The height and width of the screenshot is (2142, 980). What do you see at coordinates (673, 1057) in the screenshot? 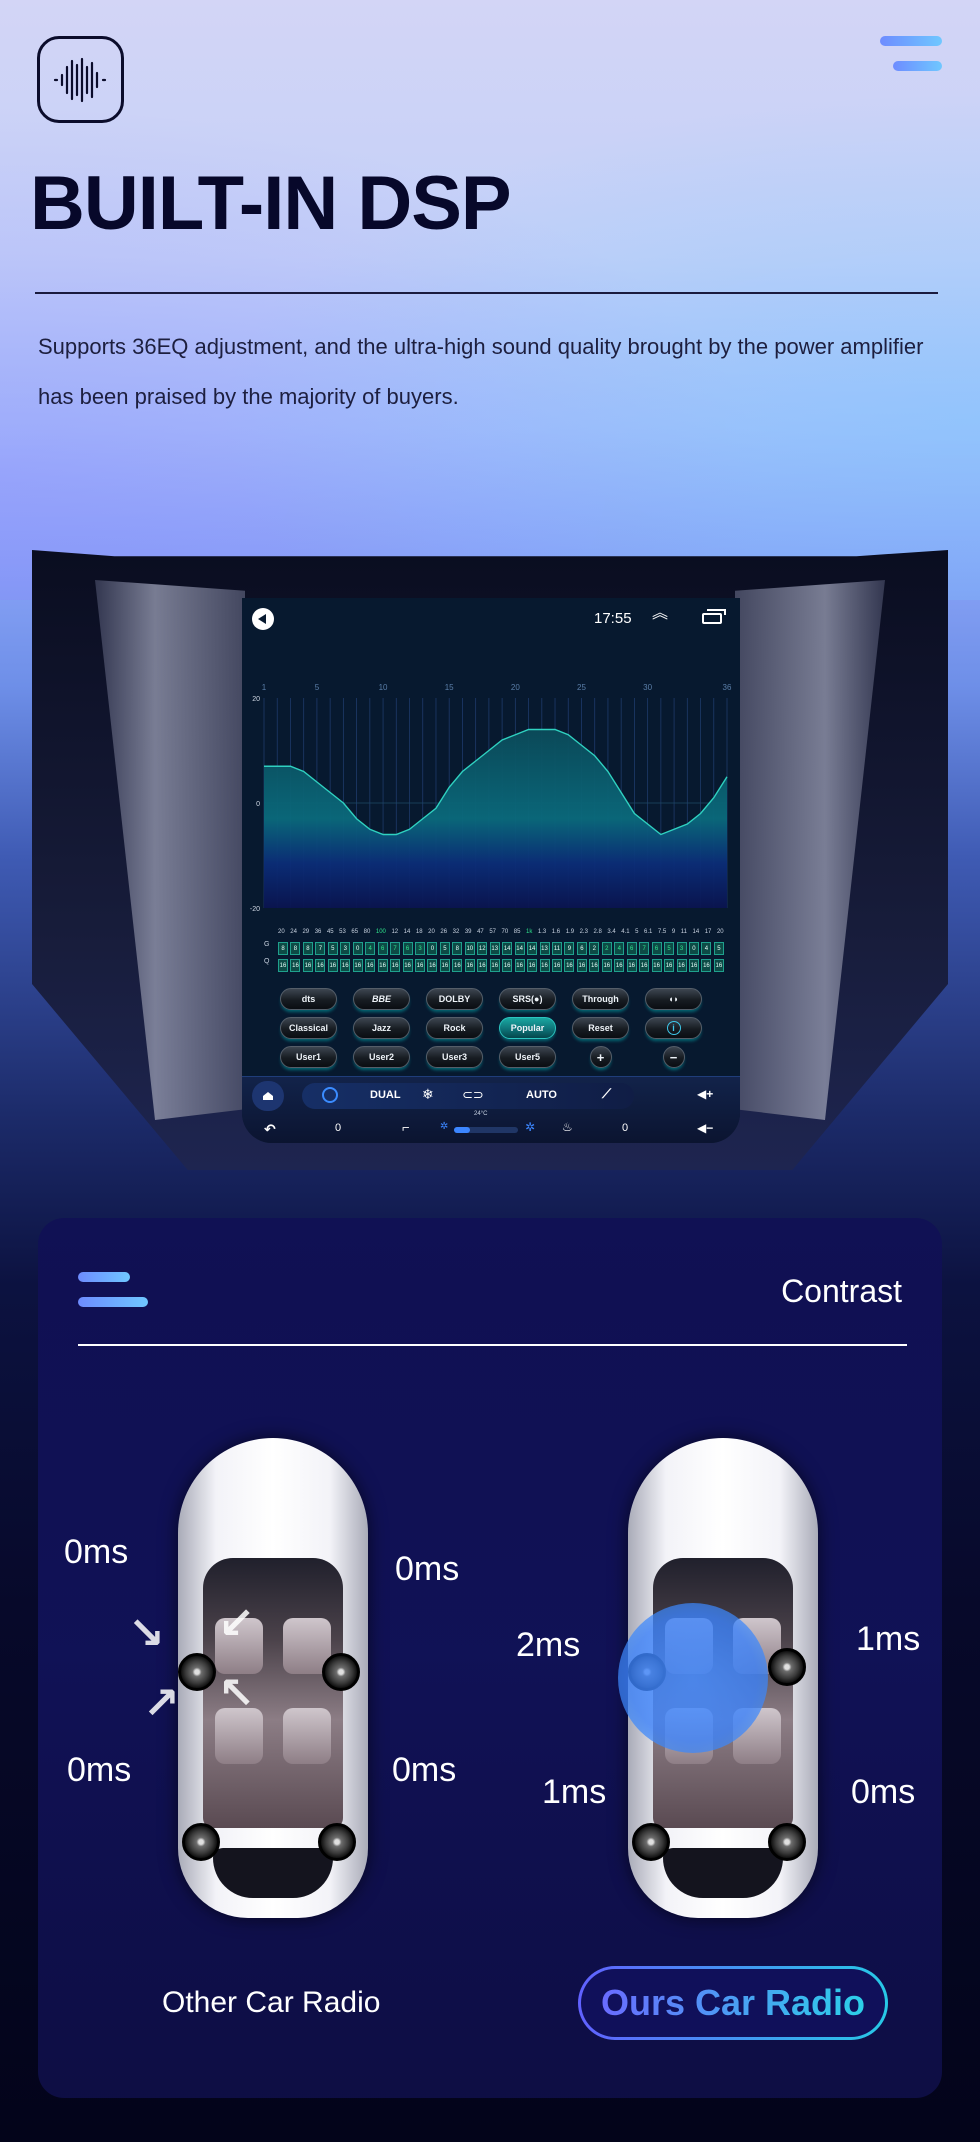
I see `minus-button: −` at bounding box center [673, 1057].